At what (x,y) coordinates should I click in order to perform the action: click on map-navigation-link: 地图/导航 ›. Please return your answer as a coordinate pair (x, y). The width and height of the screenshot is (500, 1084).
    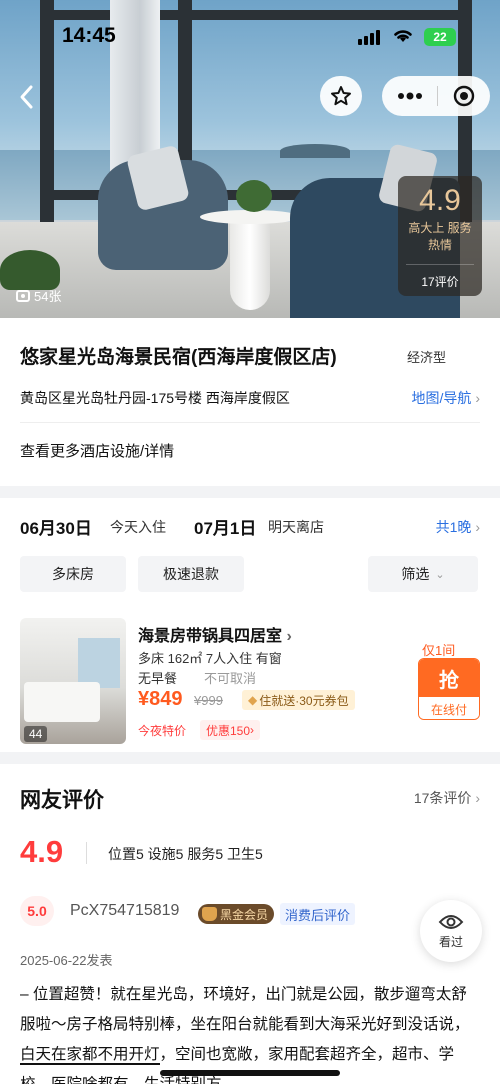
    Looking at the image, I should click on (446, 398).